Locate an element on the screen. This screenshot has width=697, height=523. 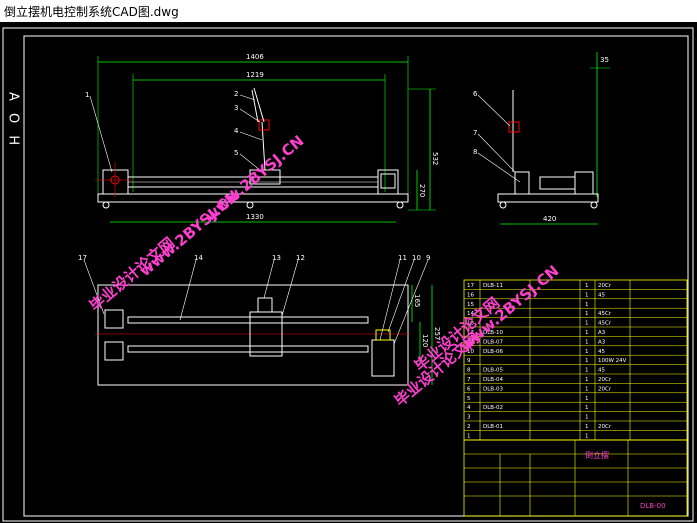
dim-1219: 1219 is located at coordinates (255, 75).